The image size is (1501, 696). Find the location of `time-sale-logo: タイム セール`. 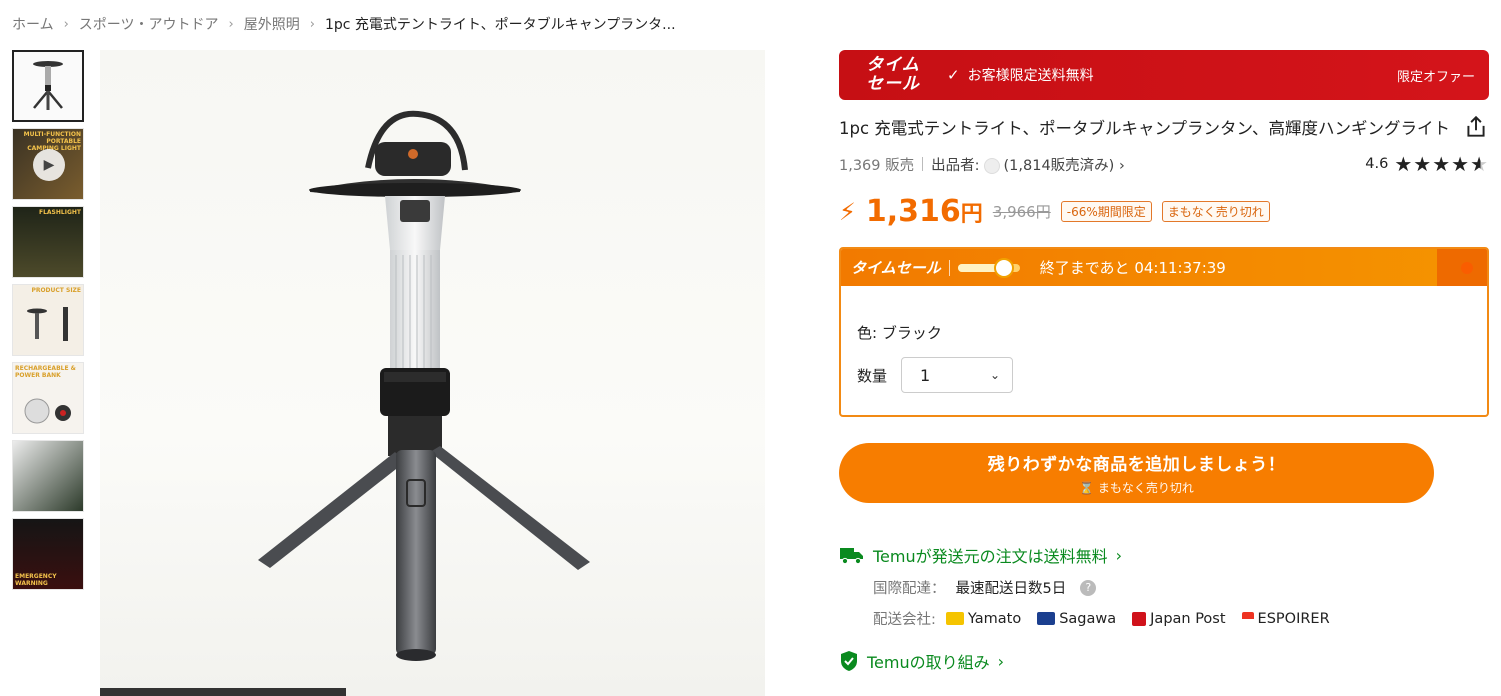

time-sale-logo: タイム セール is located at coordinates (893, 74).